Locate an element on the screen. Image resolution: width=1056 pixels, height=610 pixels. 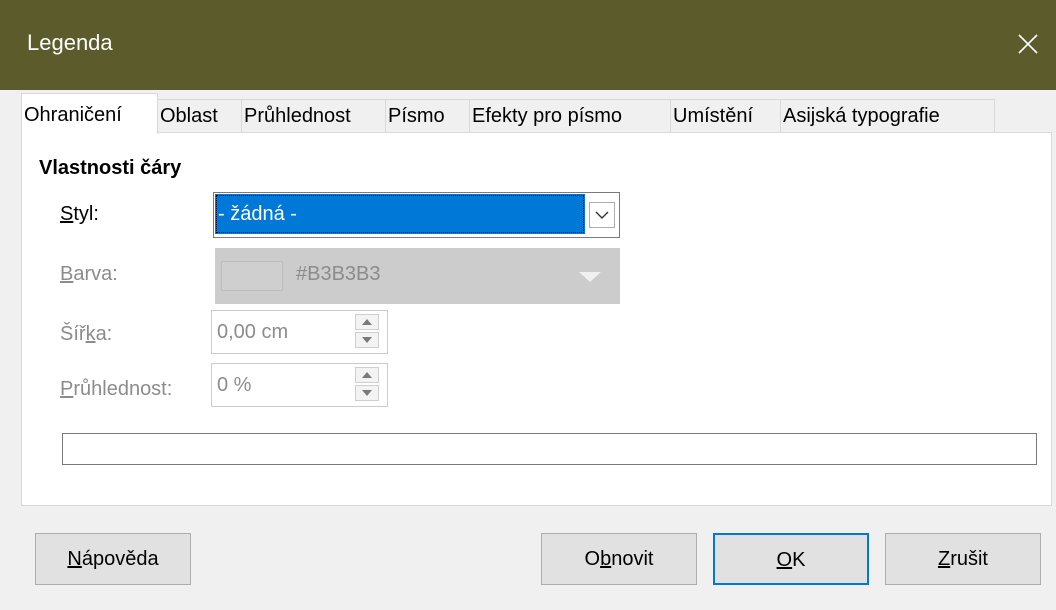
transparency-label: Průhlednost: is located at coordinates (116, 389).